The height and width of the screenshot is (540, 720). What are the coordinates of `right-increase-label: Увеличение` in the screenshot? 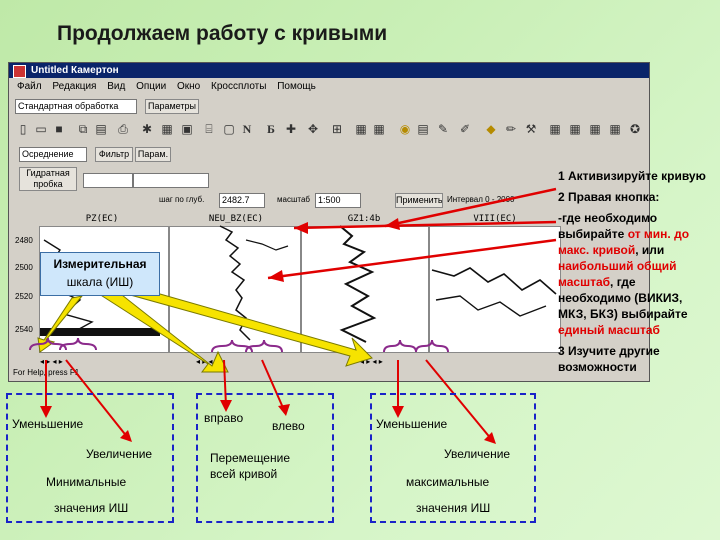 It's located at (477, 454).